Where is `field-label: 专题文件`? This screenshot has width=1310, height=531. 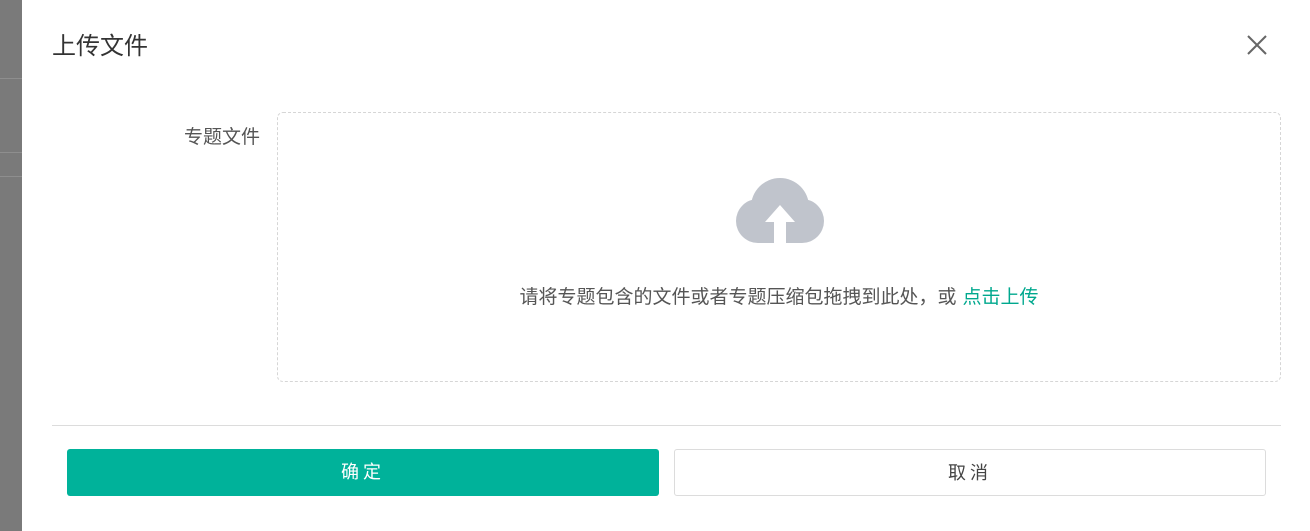
field-label: 专题文件 is located at coordinates (221, 137).